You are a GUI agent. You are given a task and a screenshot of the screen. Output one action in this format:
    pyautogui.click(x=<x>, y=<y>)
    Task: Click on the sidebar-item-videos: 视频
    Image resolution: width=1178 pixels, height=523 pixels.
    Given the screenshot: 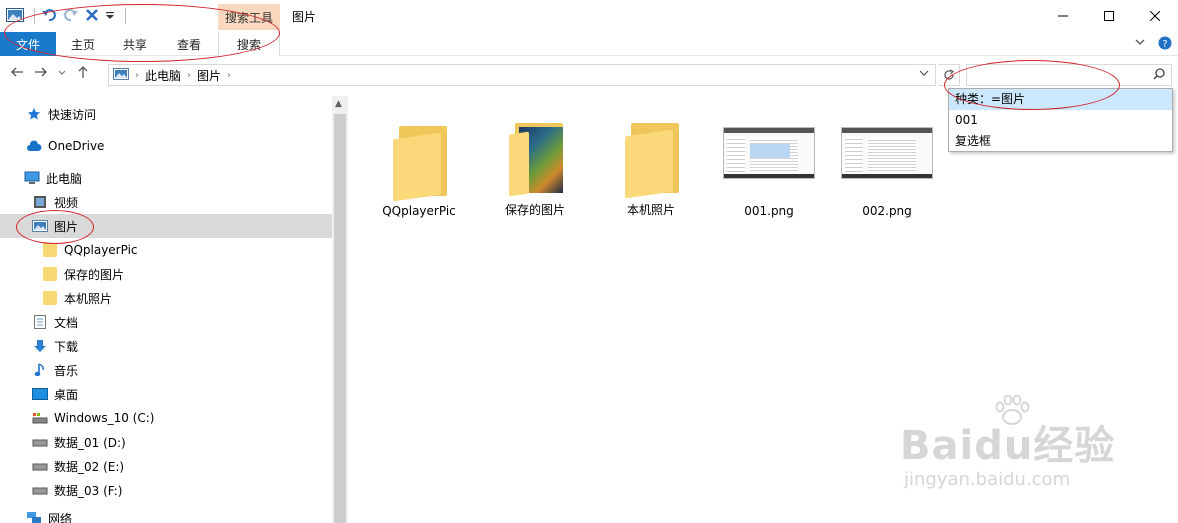 What is the action you would take?
    pyautogui.click(x=166, y=202)
    